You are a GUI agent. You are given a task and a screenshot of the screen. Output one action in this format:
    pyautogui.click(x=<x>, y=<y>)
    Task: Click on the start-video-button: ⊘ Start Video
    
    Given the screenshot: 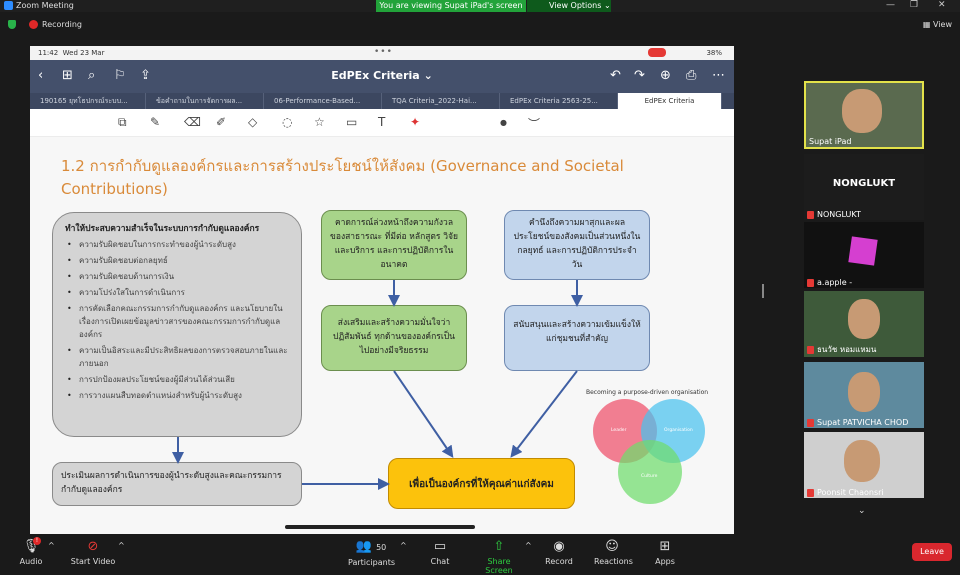 What is the action you would take?
    pyautogui.click(x=93, y=552)
    